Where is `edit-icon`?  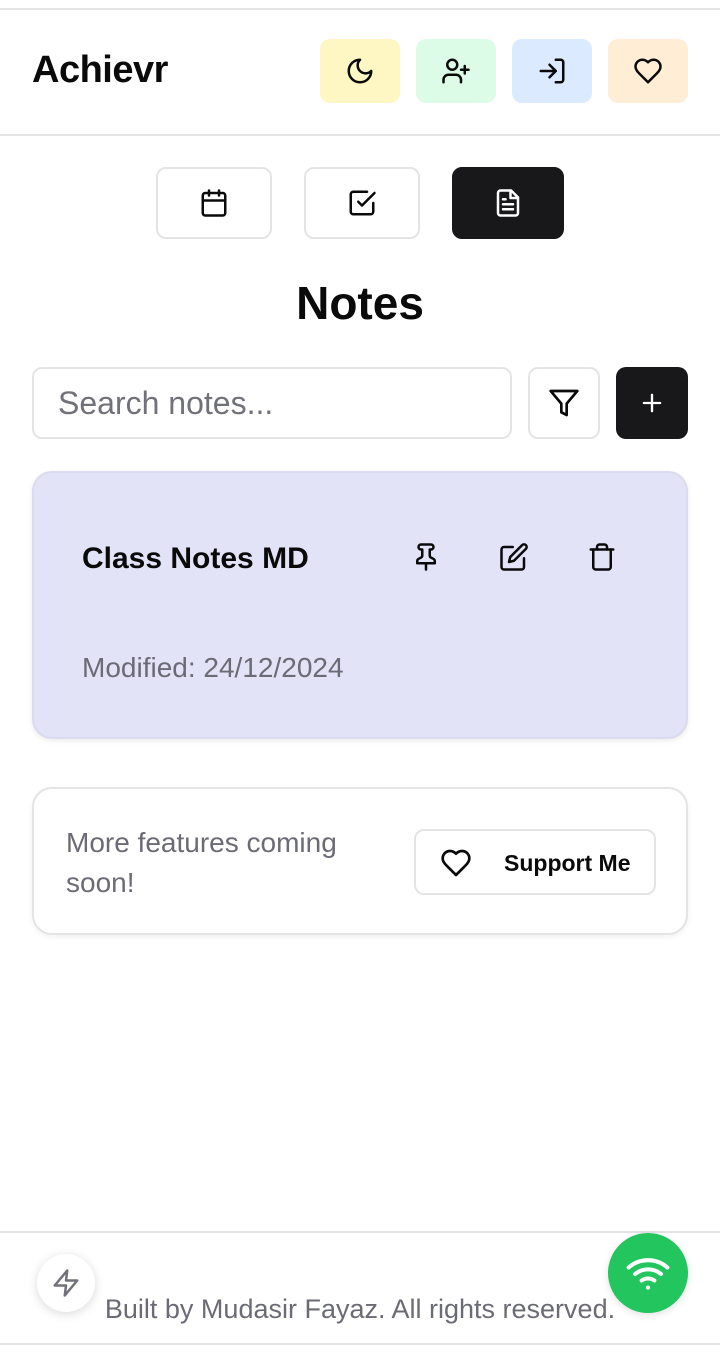 edit-icon is located at coordinates (514, 557).